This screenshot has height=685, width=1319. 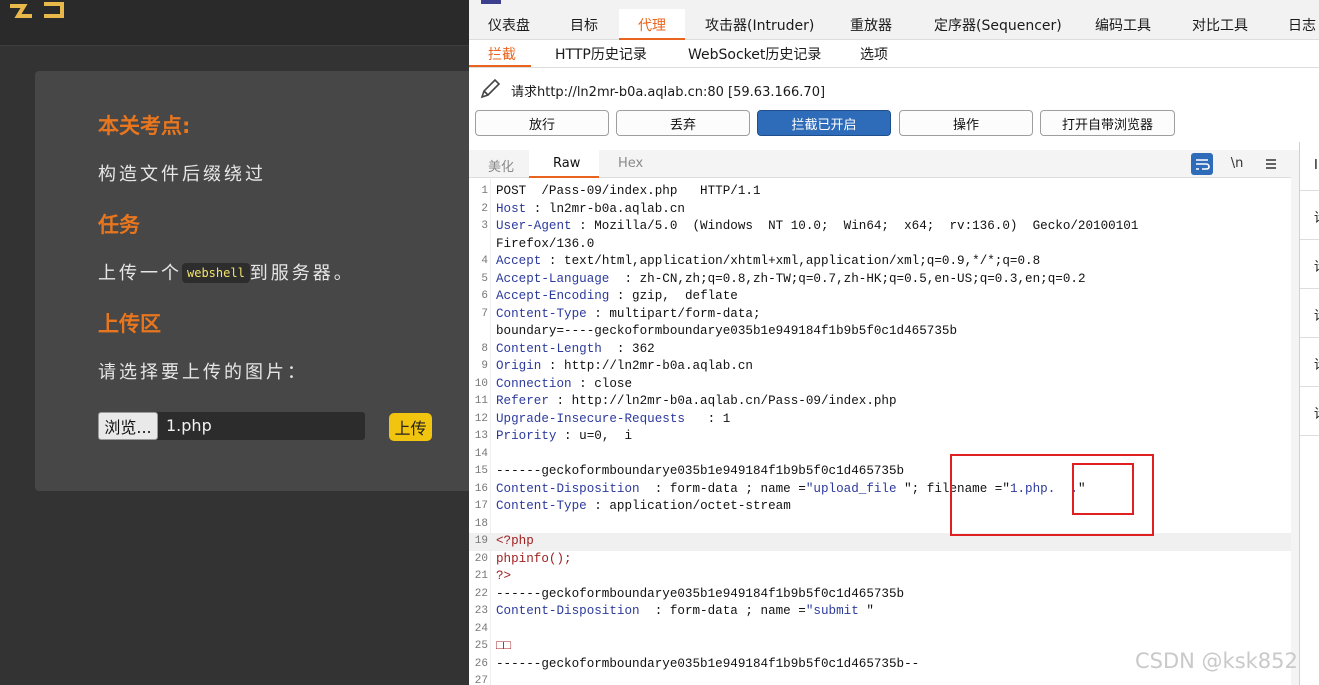 I want to click on line-text: Content-Type : application/octet-stream, so click(x=643, y=507).